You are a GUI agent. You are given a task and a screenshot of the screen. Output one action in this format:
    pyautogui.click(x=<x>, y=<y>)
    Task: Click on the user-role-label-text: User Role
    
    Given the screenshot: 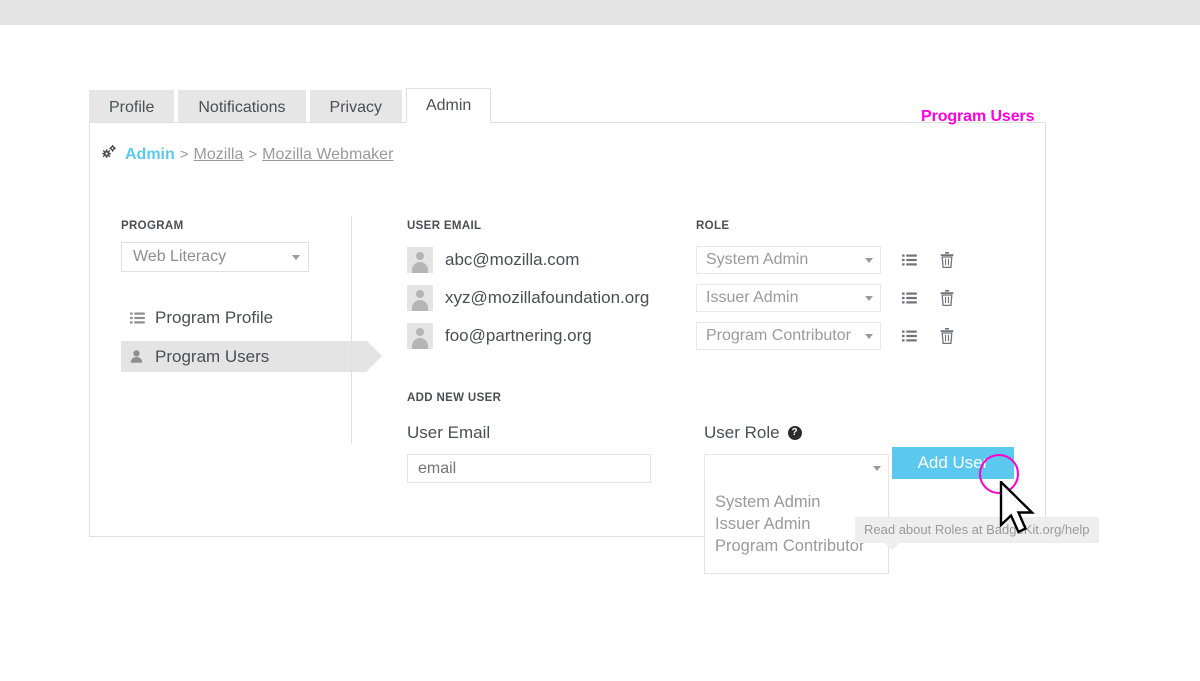 What is the action you would take?
    pyautogui.click(x=742, y=432)
    